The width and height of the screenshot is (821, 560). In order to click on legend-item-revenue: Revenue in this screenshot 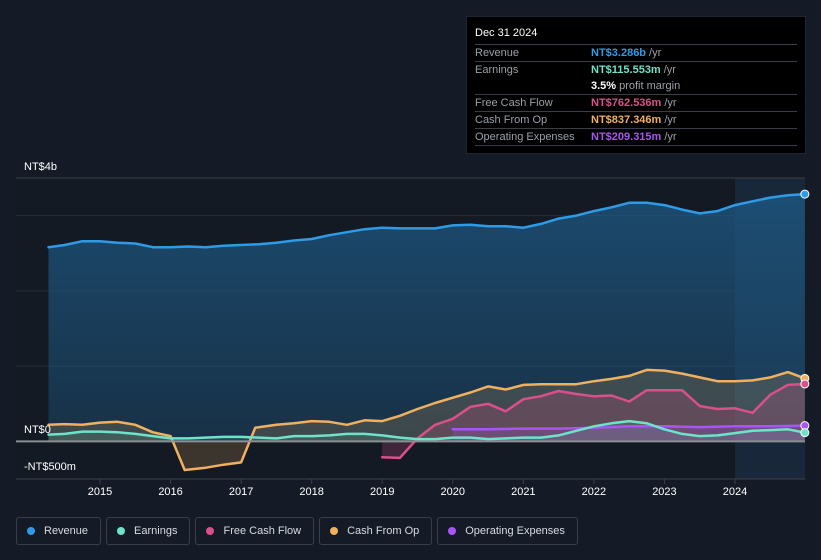, I will do `click(59, 531)`.